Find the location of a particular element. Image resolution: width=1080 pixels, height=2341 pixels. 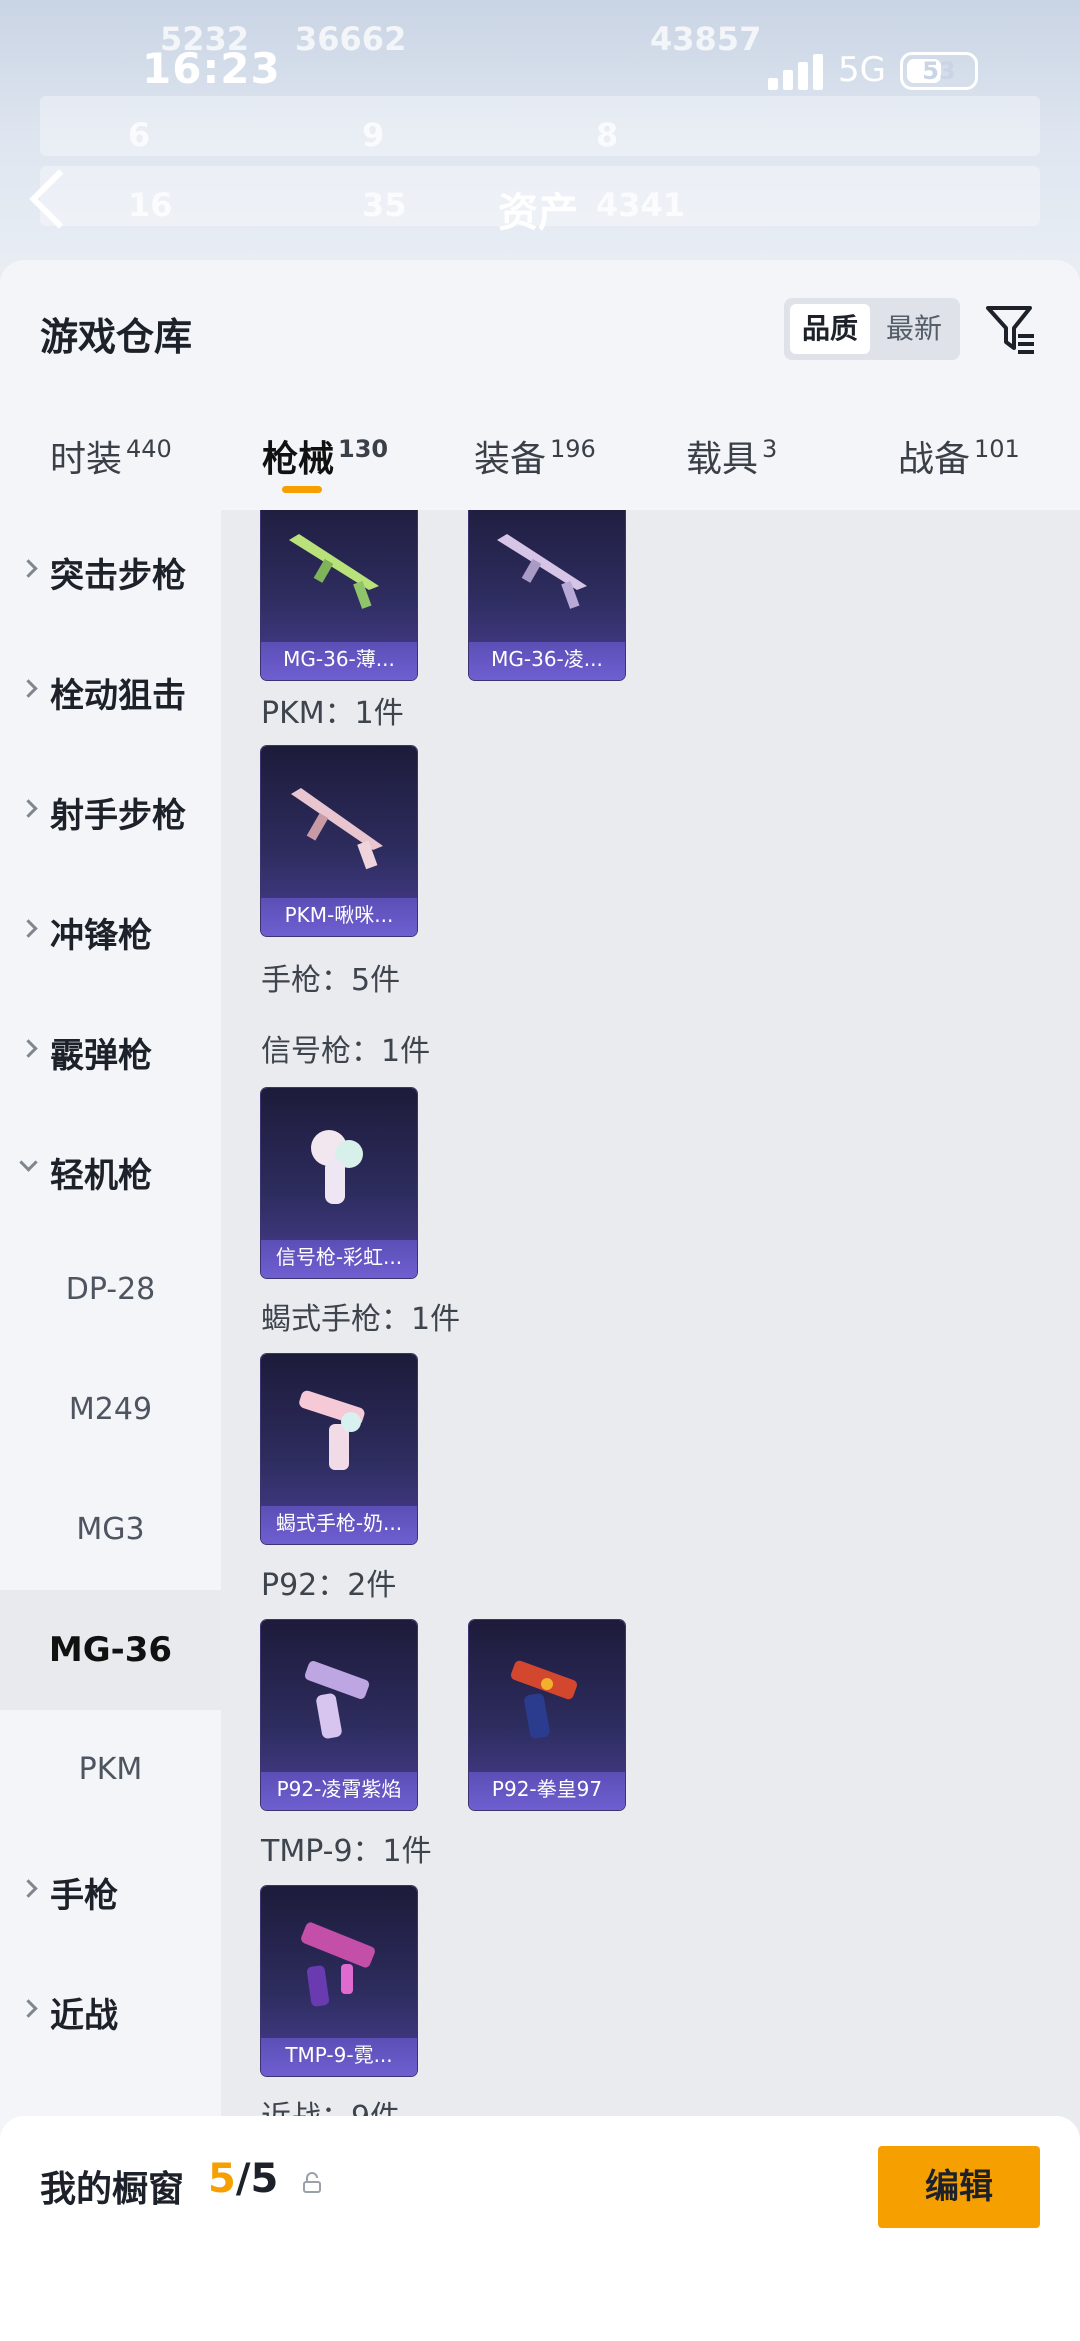

item-name: P92-拳皇97 is located at coordinates (547, 1789).